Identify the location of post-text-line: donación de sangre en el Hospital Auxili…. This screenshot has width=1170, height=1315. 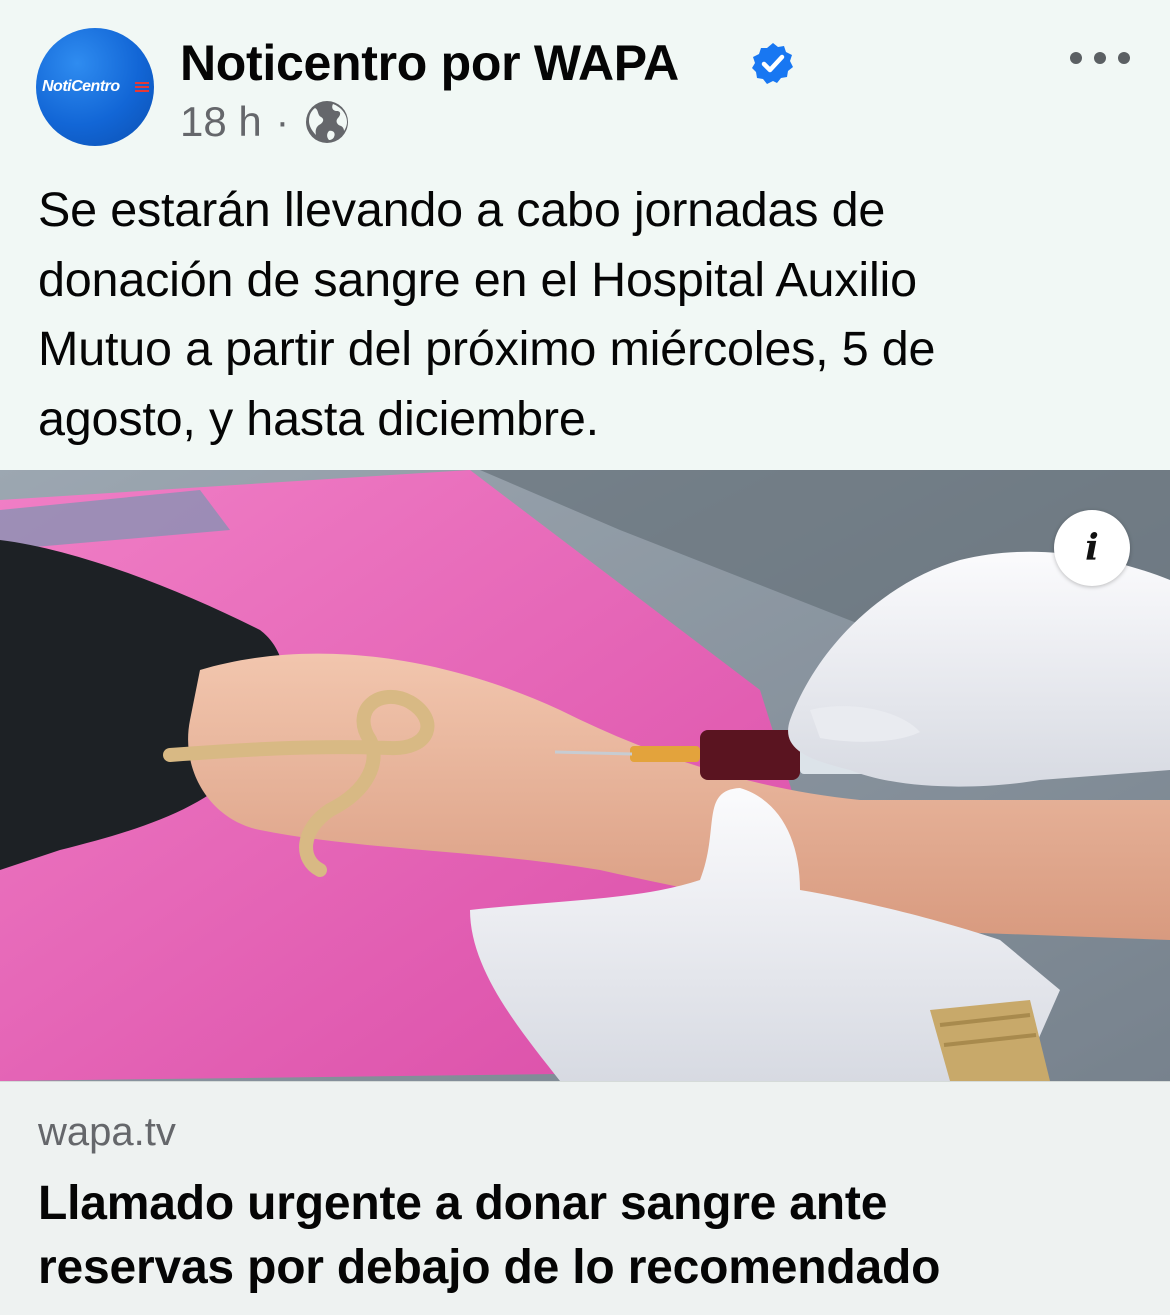
(477, 279).